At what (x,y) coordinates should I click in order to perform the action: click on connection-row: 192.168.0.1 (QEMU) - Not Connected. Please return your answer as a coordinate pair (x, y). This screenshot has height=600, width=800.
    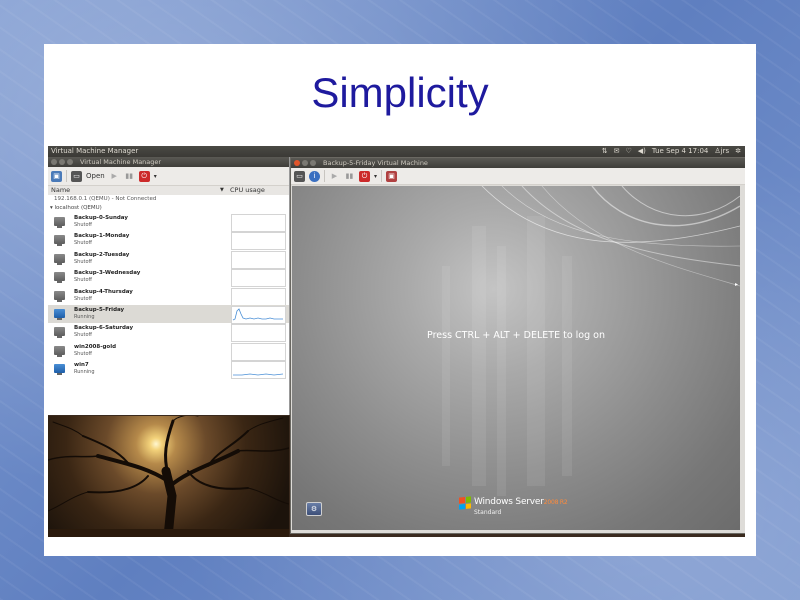
    Looking at the image, I should click on (168, 199).